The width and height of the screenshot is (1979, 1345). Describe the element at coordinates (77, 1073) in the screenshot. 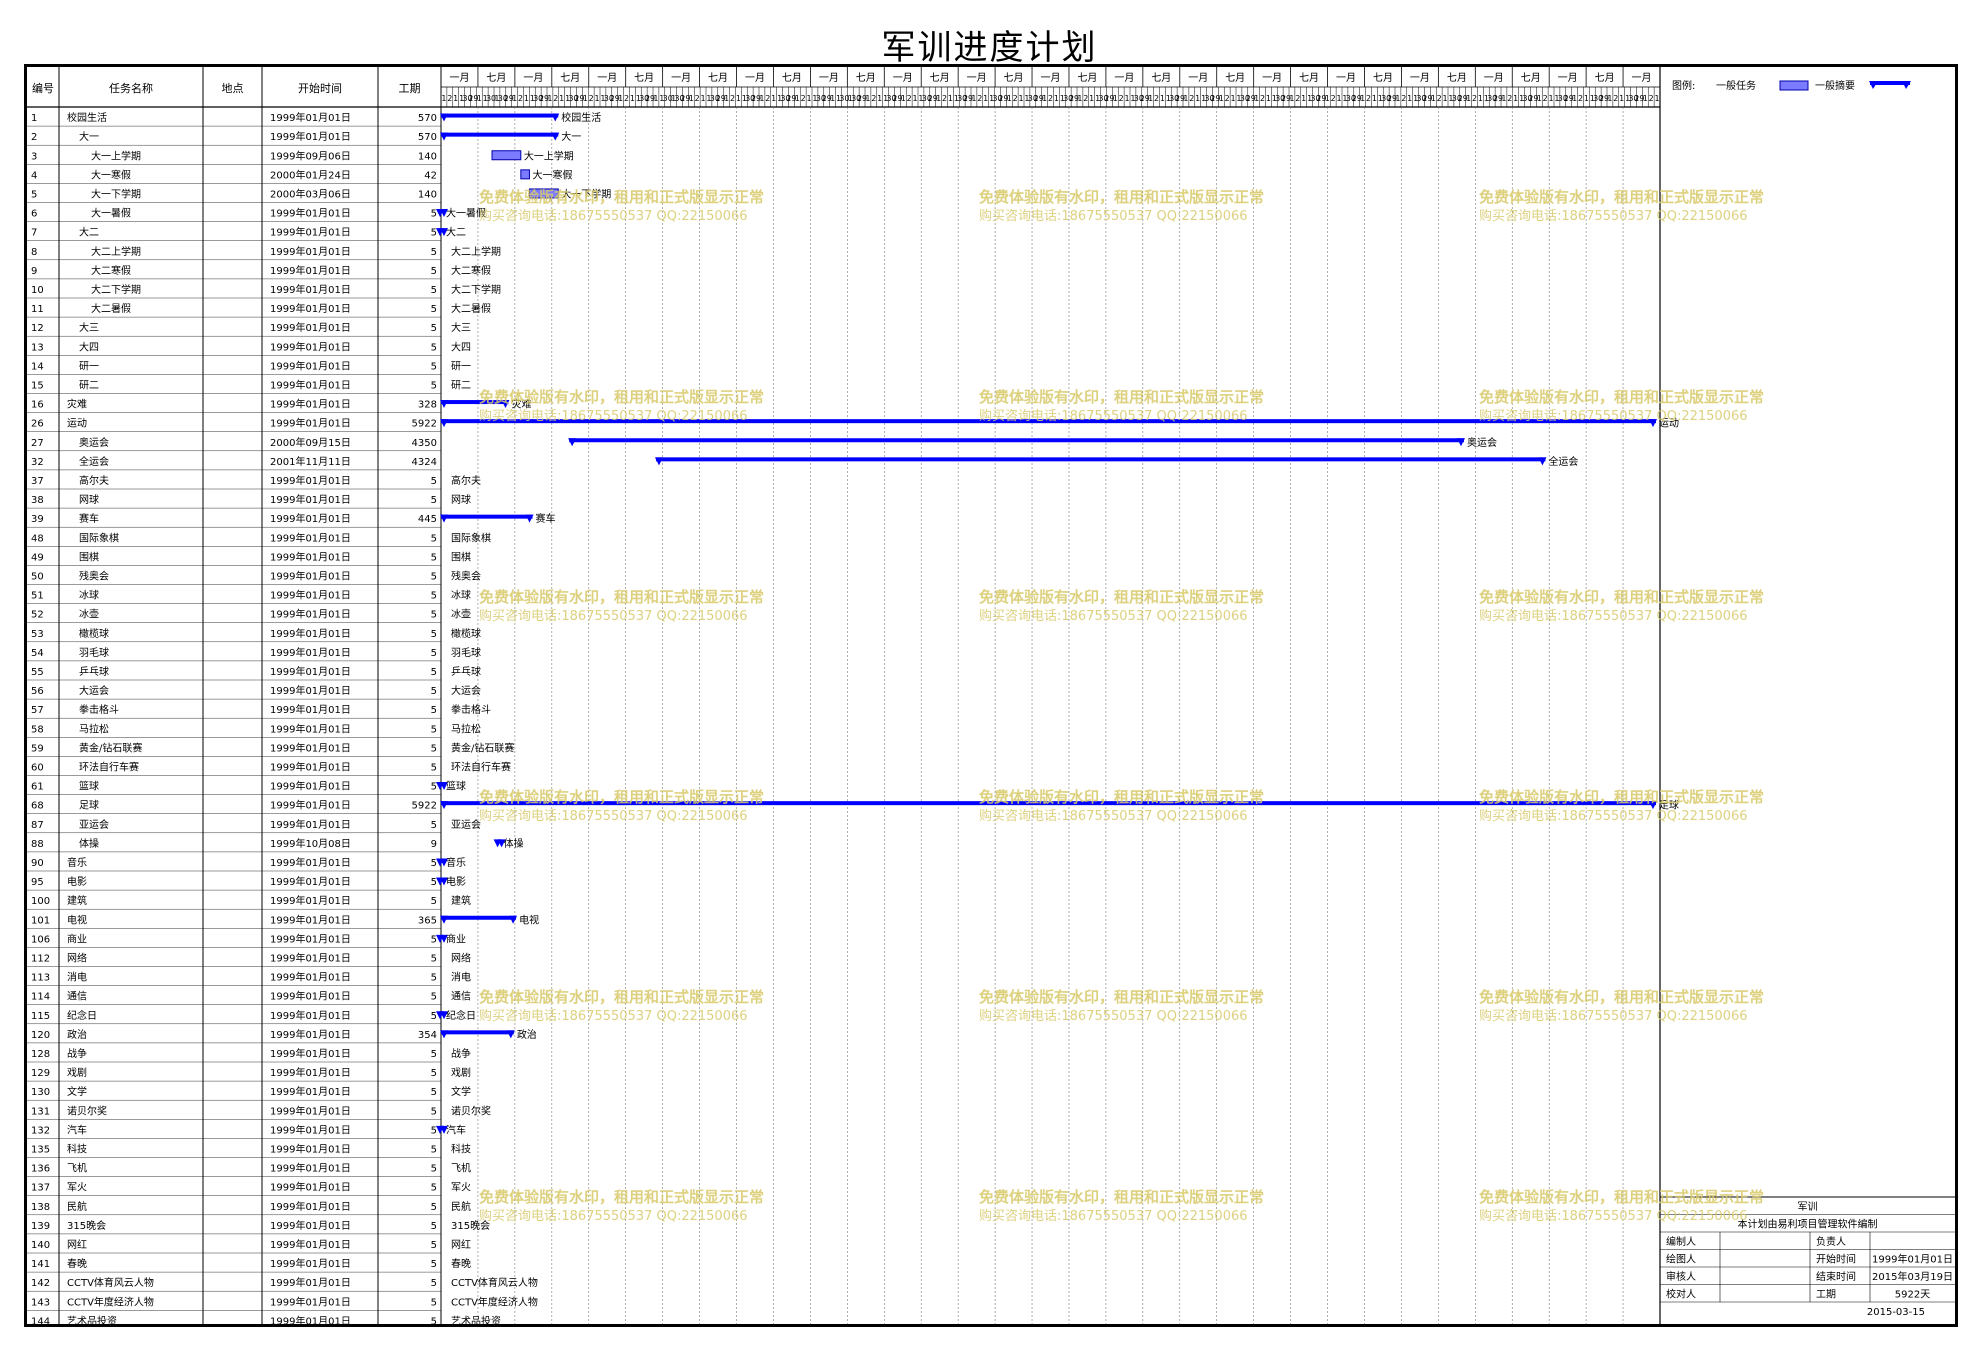

I see `task-name: 戏剧` at that location.